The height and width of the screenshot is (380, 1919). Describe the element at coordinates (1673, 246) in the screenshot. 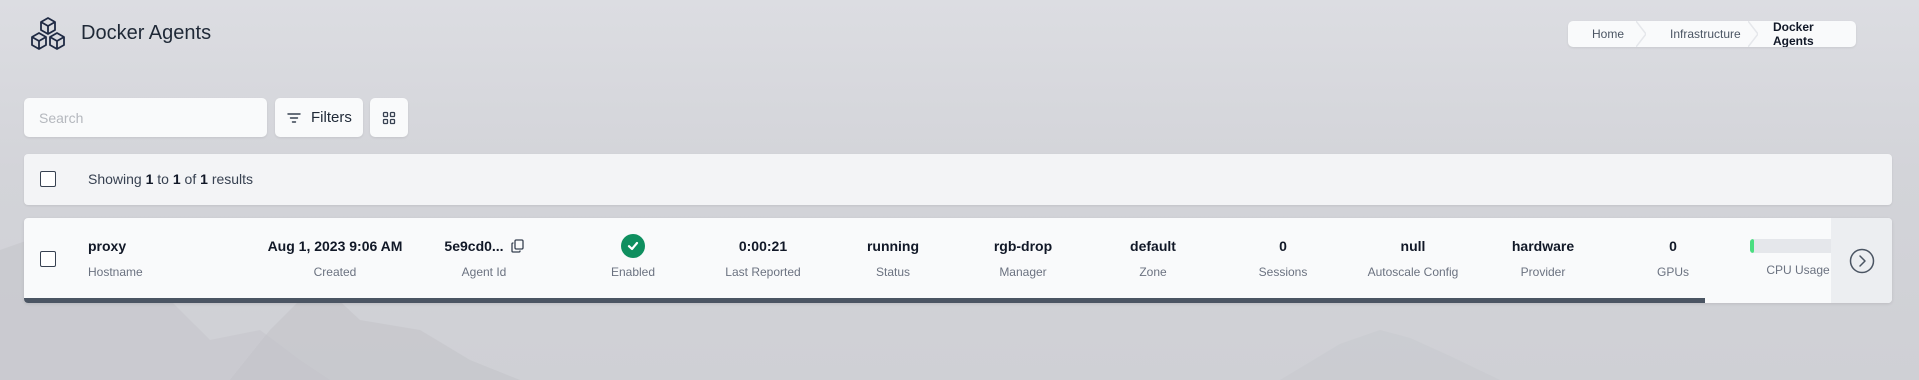

I see `gpus-value: 0` at that location.